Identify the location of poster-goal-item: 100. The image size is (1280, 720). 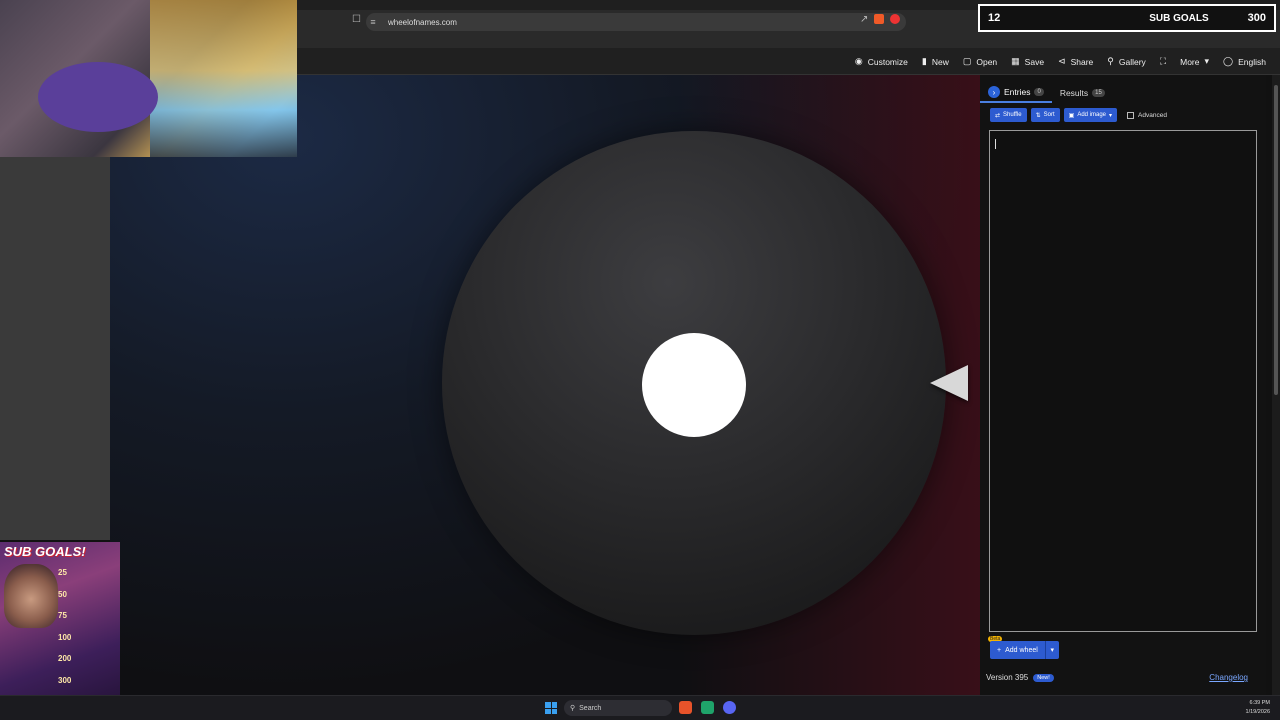
(65, 637).